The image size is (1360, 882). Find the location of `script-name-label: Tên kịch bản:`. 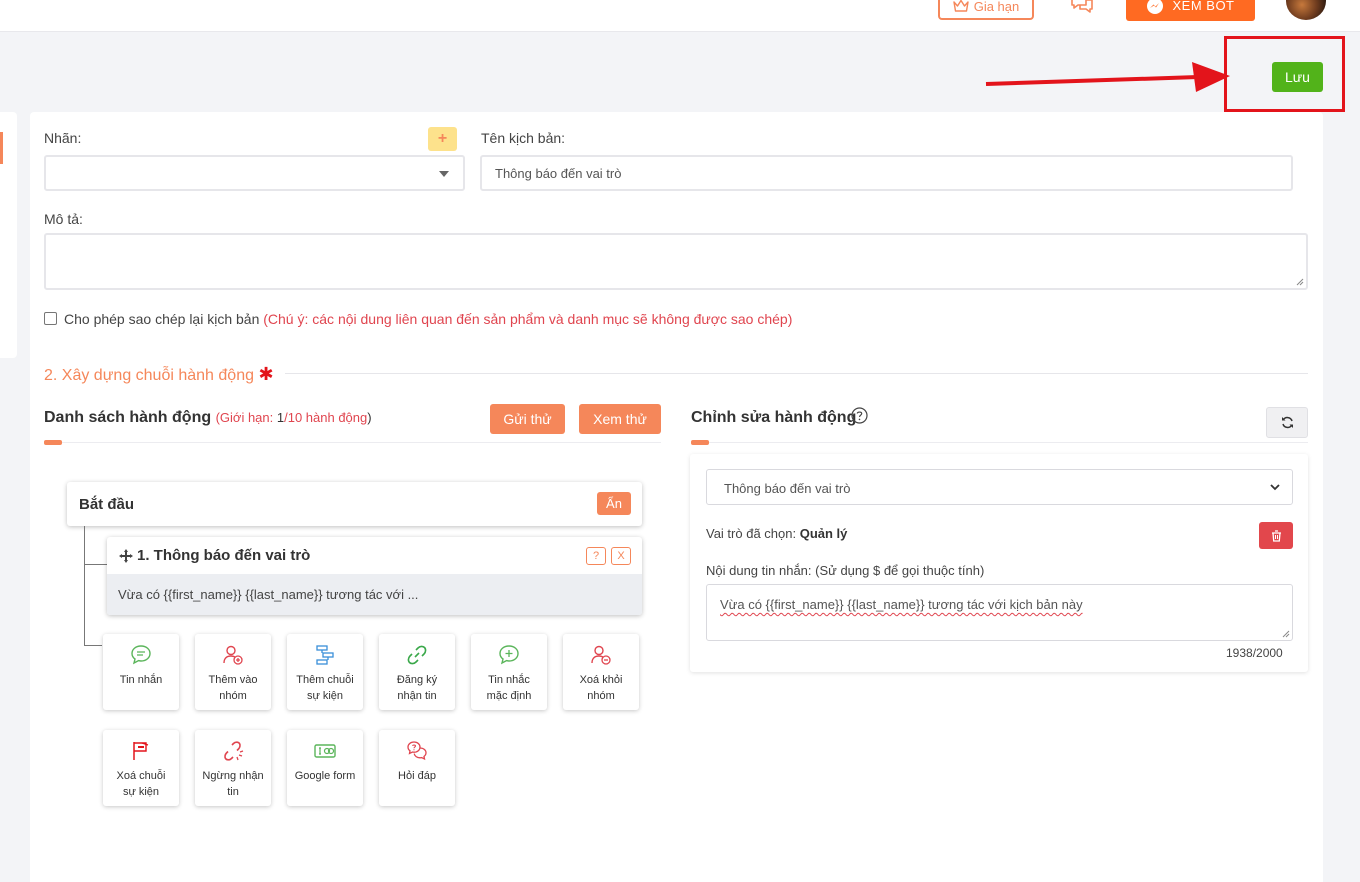

script-name-label: Tên kịch bản: is located at coordinates (523, 138).